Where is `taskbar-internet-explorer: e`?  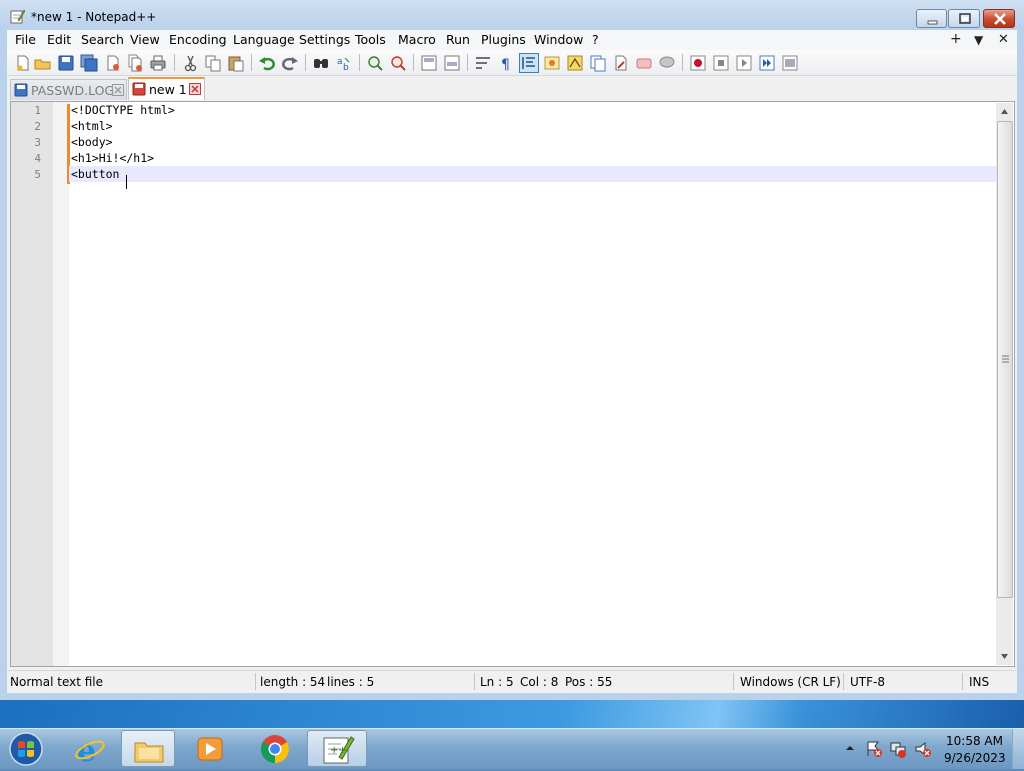
taskbar-internet-explorer: e is located at coordinates (90, 748).